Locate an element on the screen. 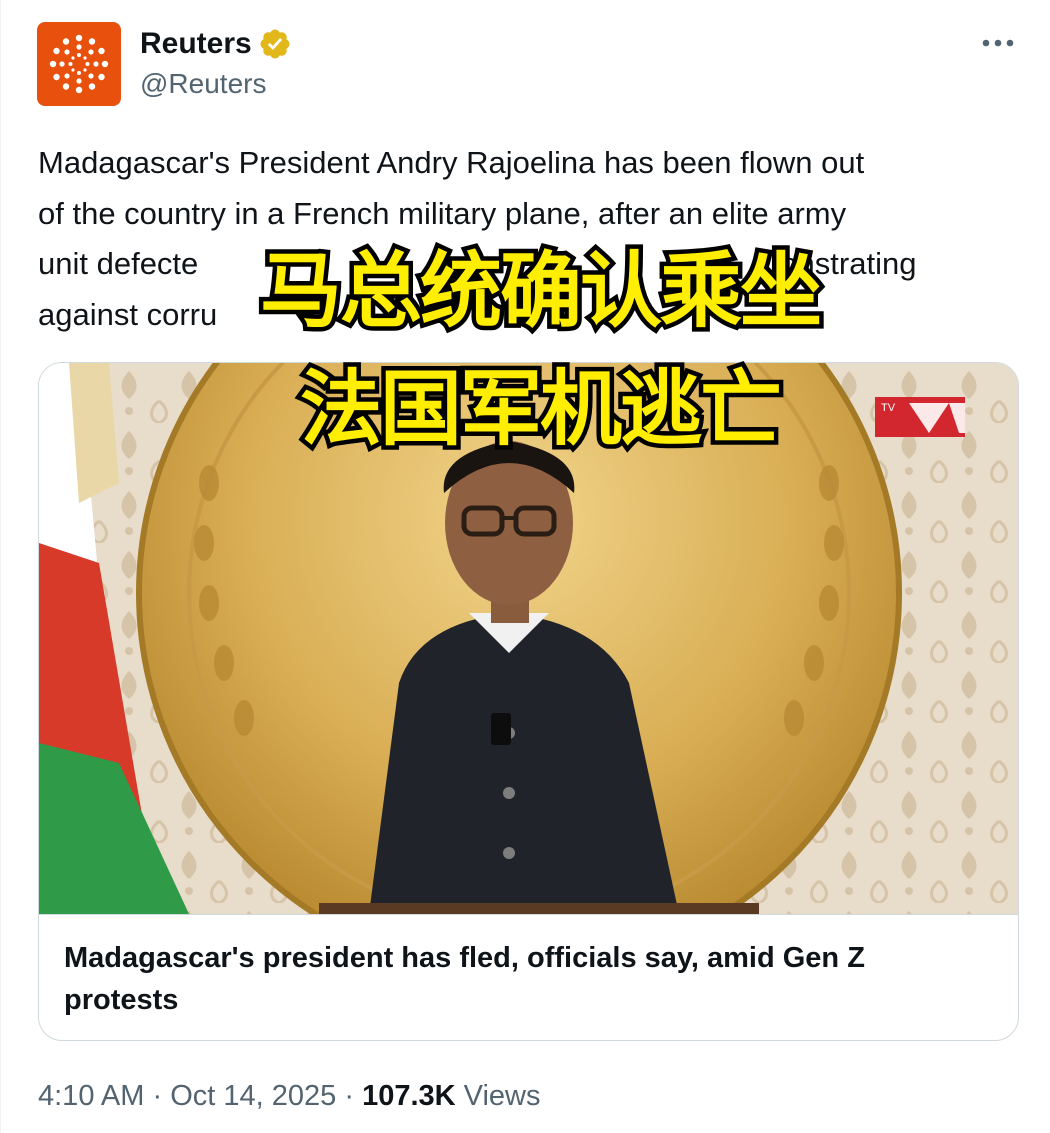 Image resolution: width=1050 pixels, height=1133 pixels. views-count: 107.3K is located at coordinates (409, 1096).